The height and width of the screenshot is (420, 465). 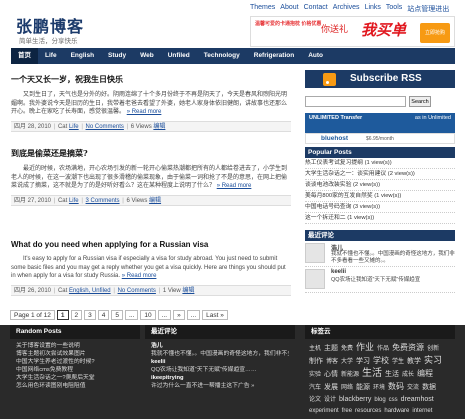 I want to click on tag-link: hardware, so click(x=396, y=411).